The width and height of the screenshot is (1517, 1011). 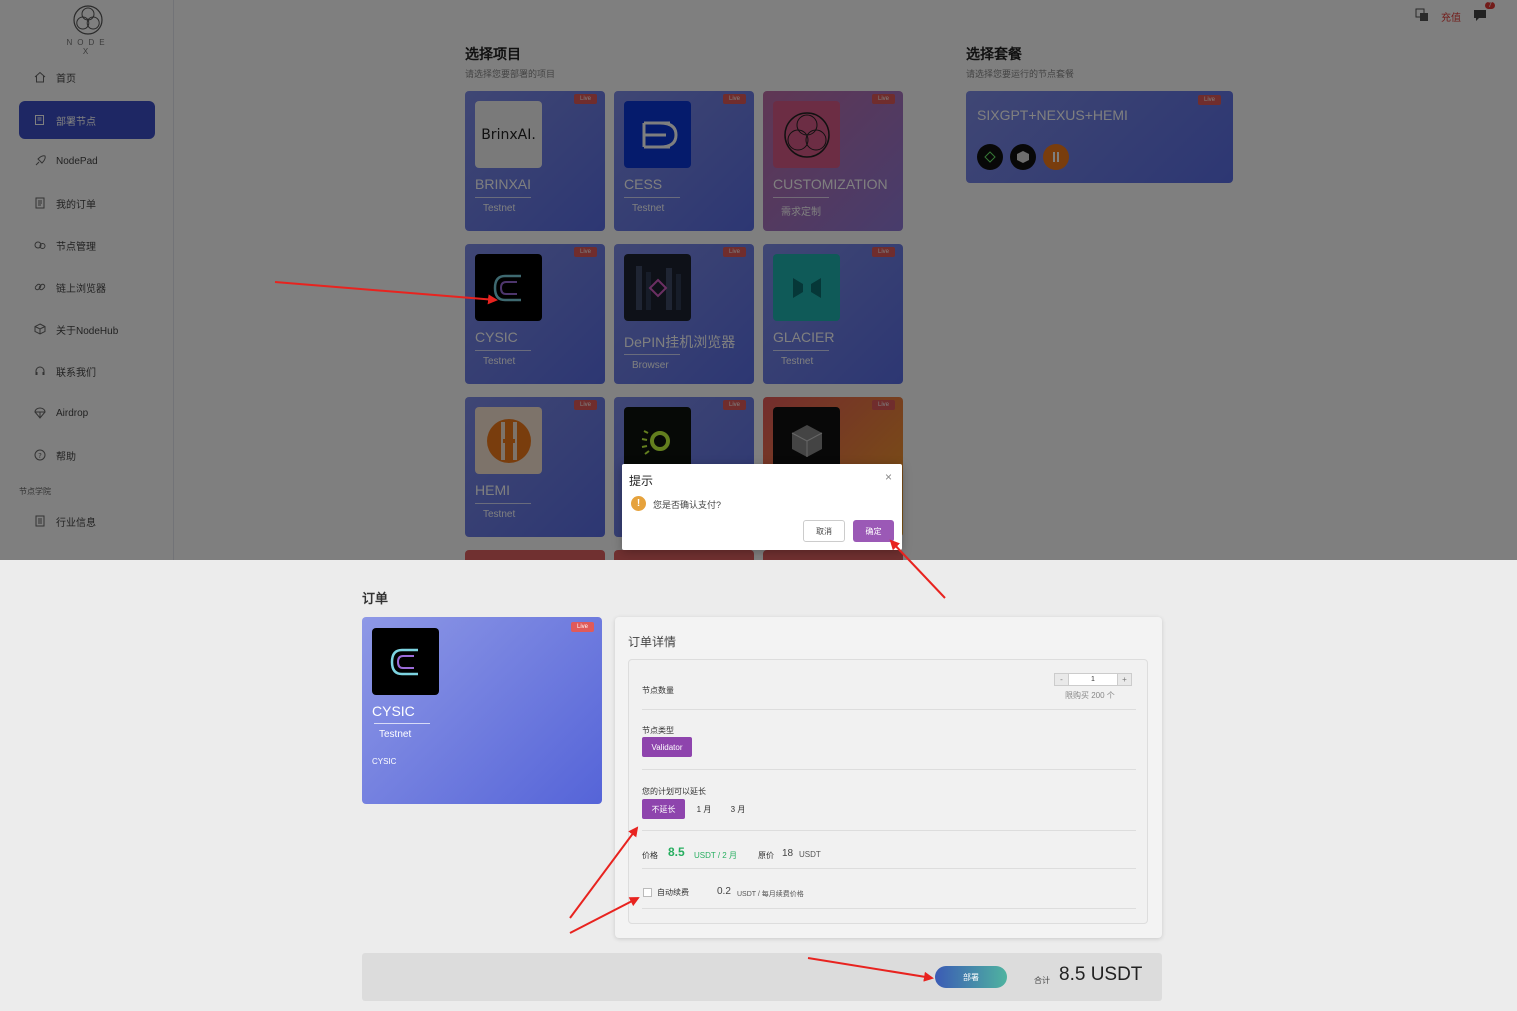 I want to click on quantity-input: 1, so click(x=1093, y=679).